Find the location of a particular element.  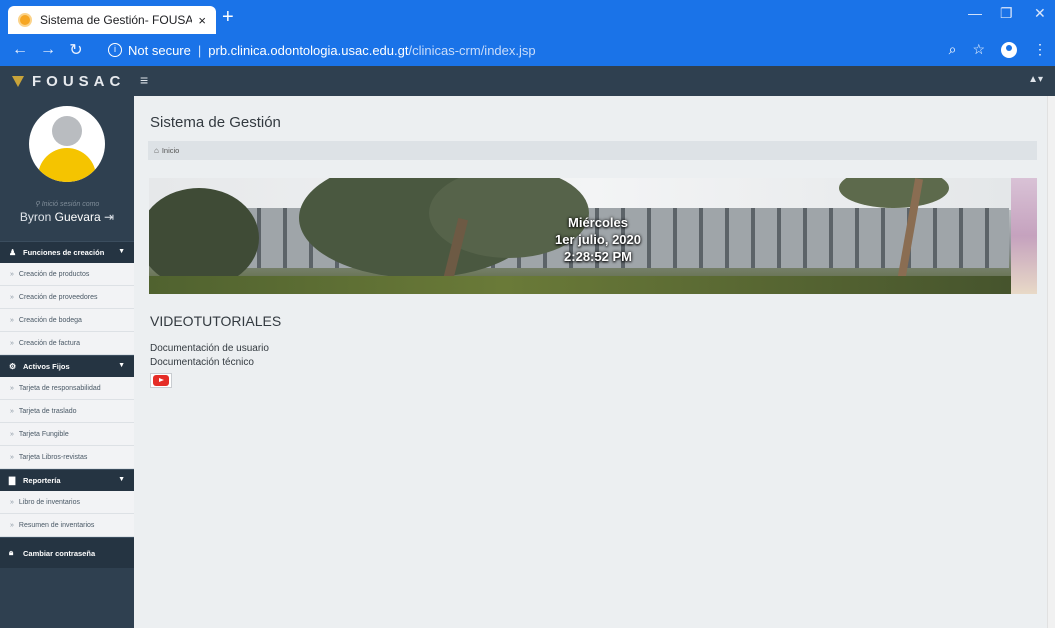

sidebar-item-label: Creación de bodega is located at coordinates (50, 320).